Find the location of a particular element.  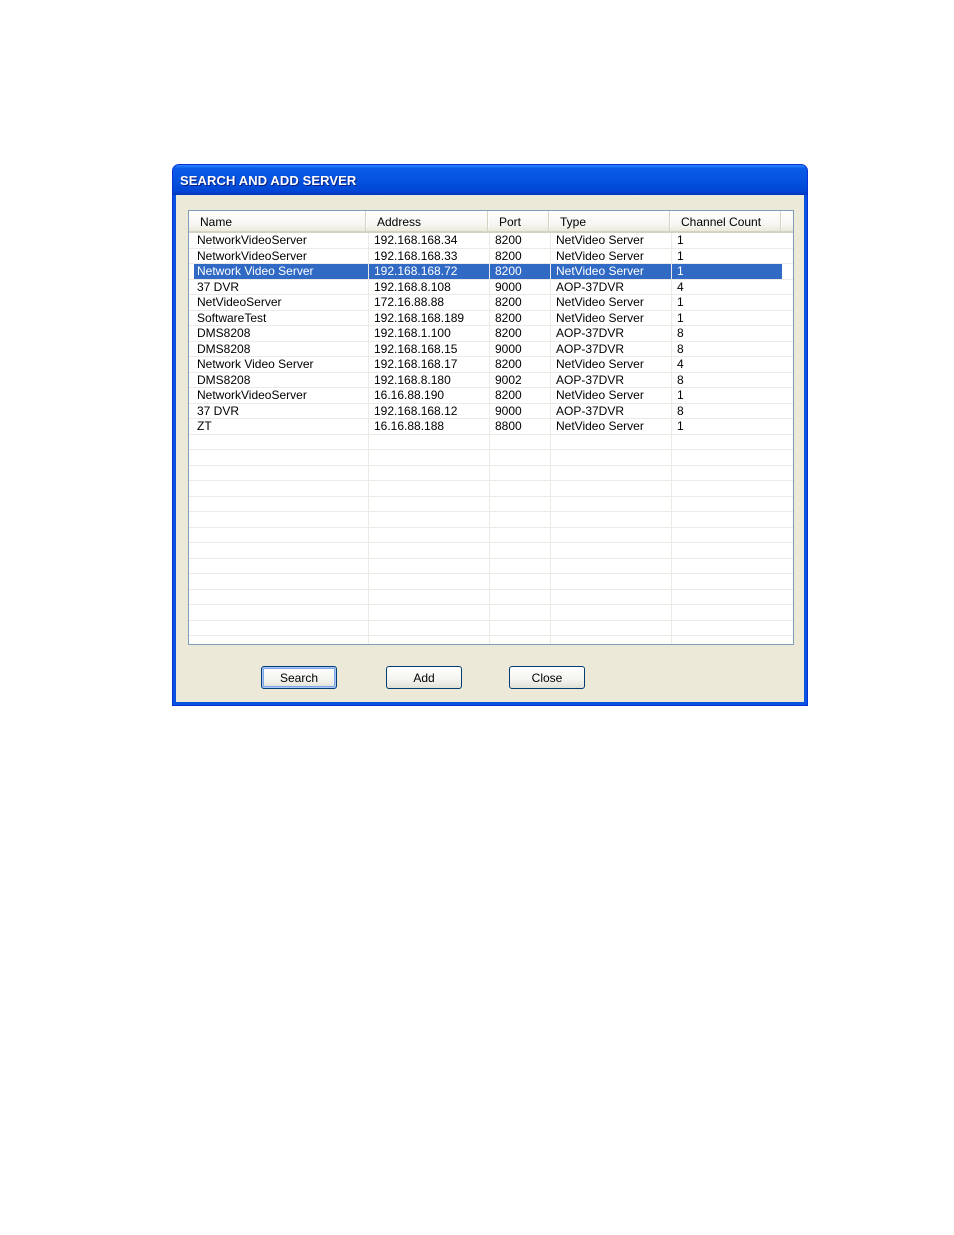

cell-address: 192.168.168.72 is located at coordinates (416, 271).